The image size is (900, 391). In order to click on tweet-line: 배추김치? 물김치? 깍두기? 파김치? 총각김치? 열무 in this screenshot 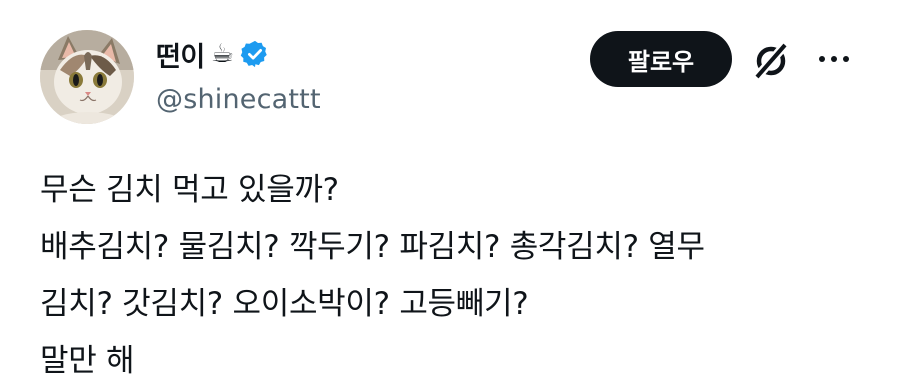, I will do `click(372, 247)`.